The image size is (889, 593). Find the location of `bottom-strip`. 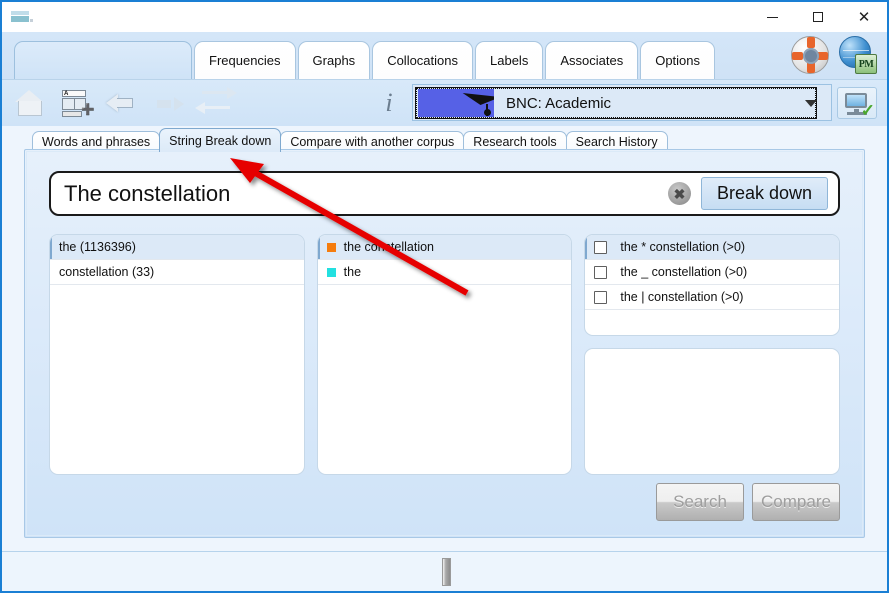

bottom-strip is located at coordinates (444, 571).